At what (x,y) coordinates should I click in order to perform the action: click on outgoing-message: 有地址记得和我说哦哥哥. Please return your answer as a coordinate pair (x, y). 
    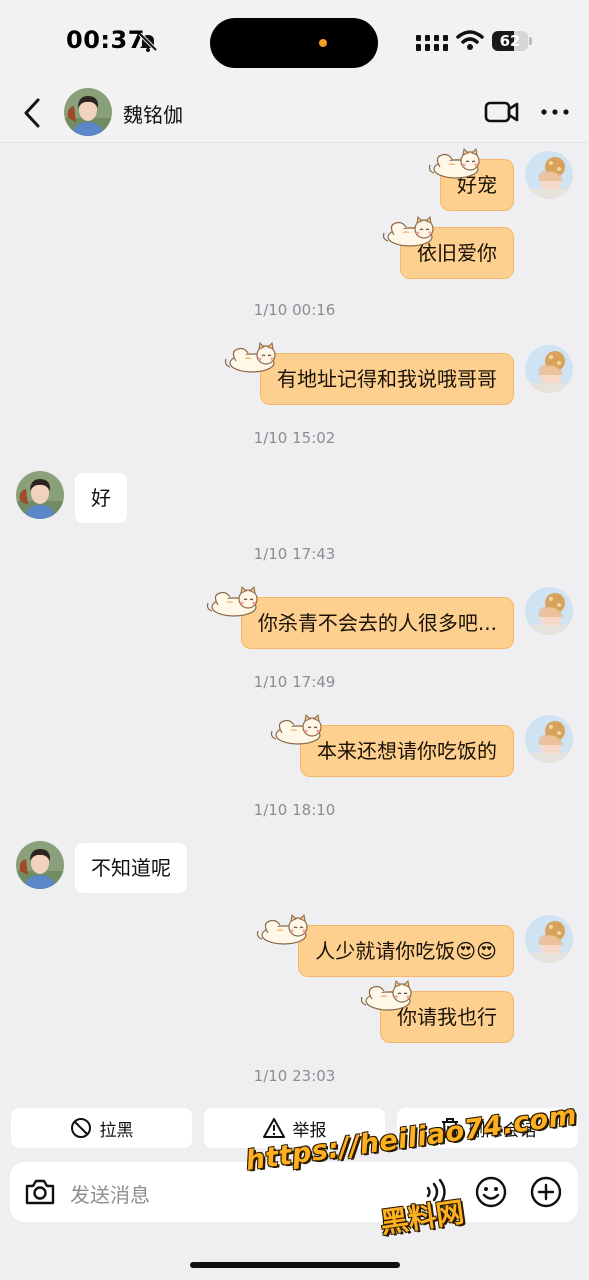
    Looking at the image, I should click on (387, 379).